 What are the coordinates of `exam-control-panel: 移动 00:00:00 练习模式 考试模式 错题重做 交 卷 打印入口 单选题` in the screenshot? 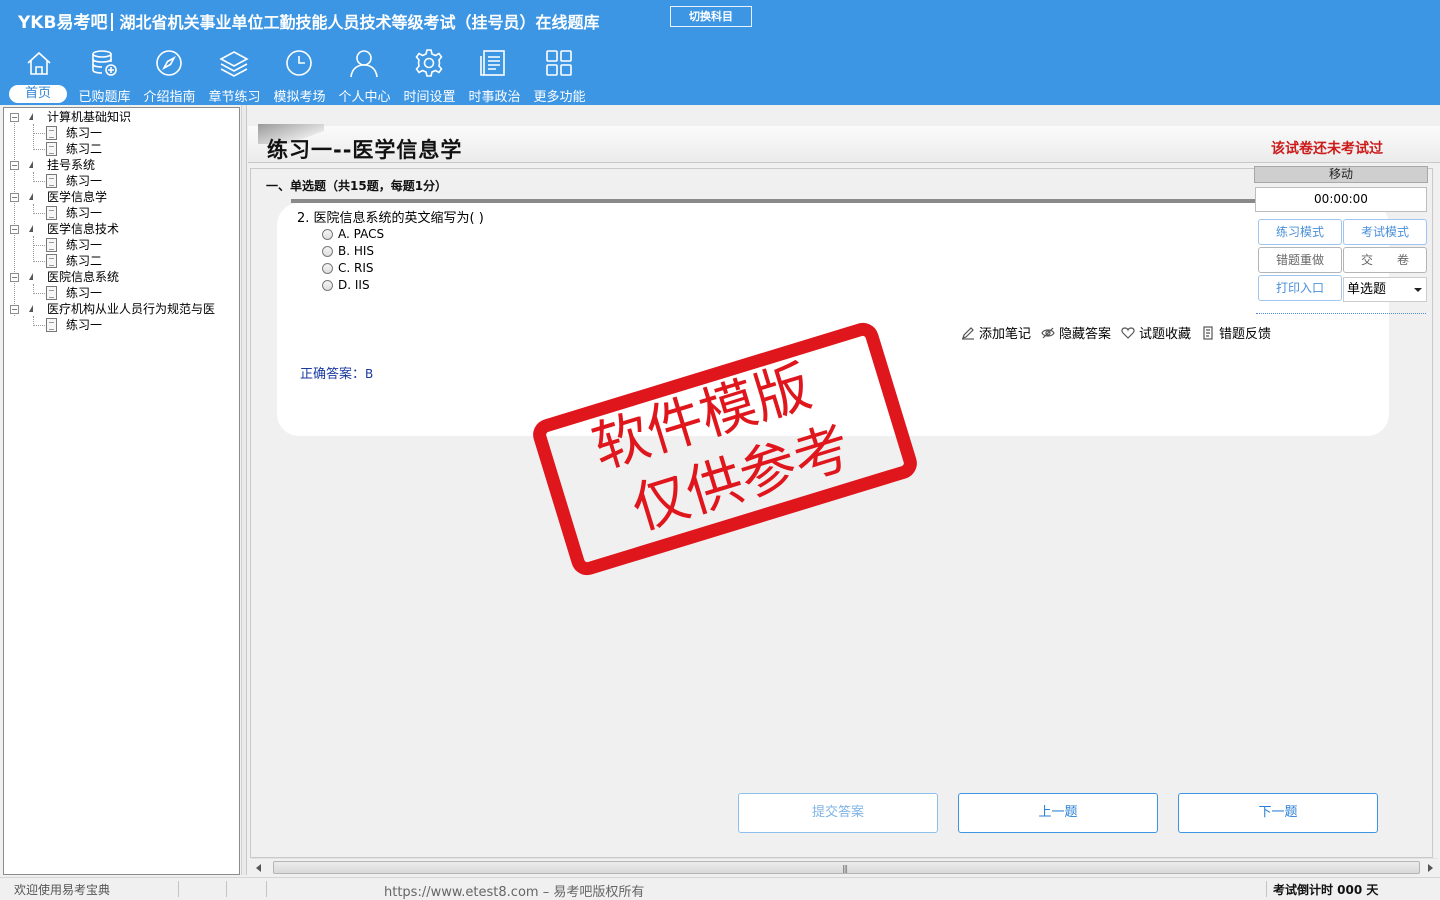 It's located at (1341, 242).